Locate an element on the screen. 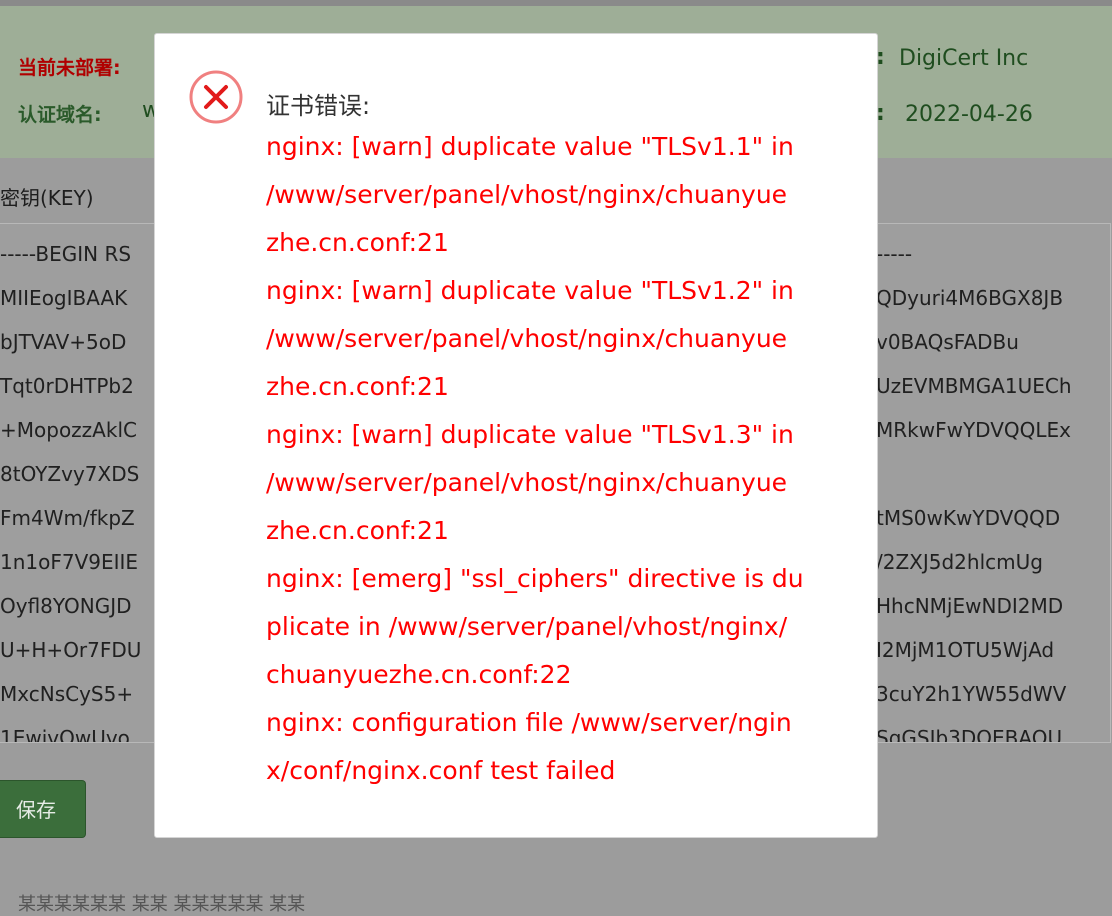 The image size is (1112, 916). key-line-left: 1n1oF7V9EIIE is located at coordinates (69, 562).